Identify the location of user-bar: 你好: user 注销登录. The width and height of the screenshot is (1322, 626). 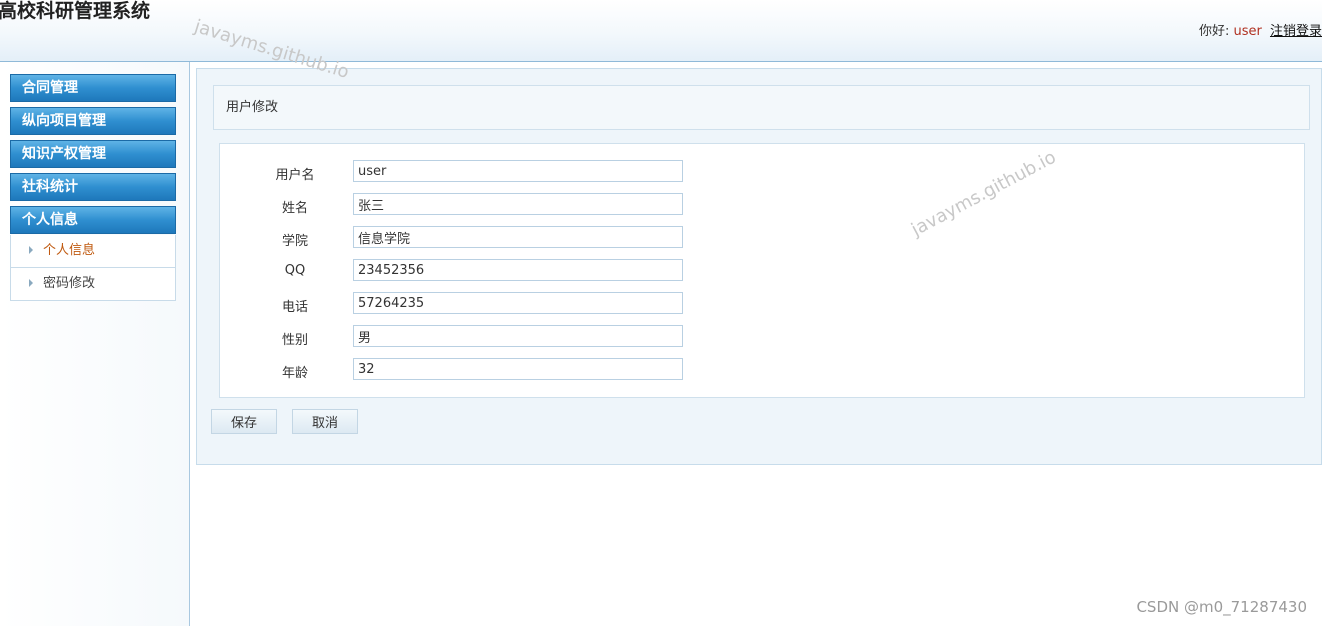
(1260, 29).